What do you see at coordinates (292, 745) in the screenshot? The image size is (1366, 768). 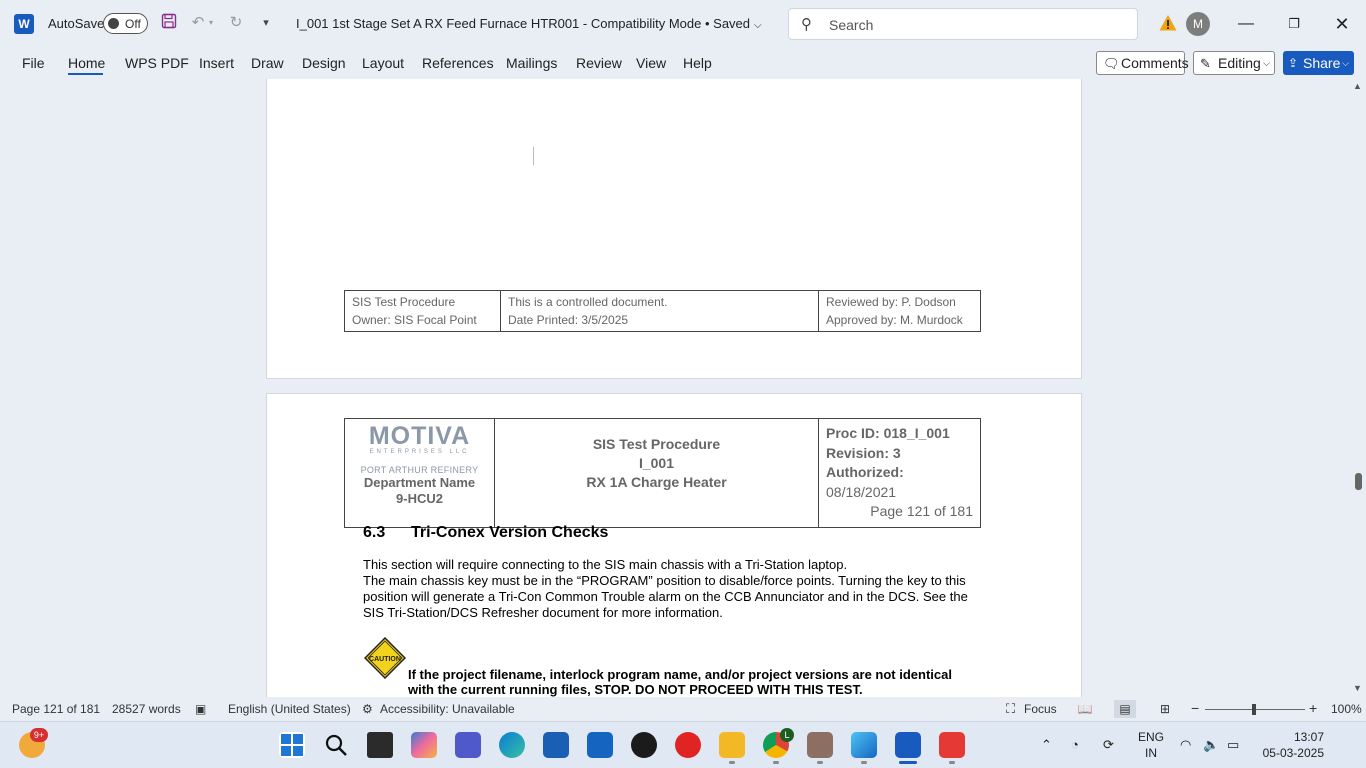 I see `start-icon` at bounding box center [292, 745].